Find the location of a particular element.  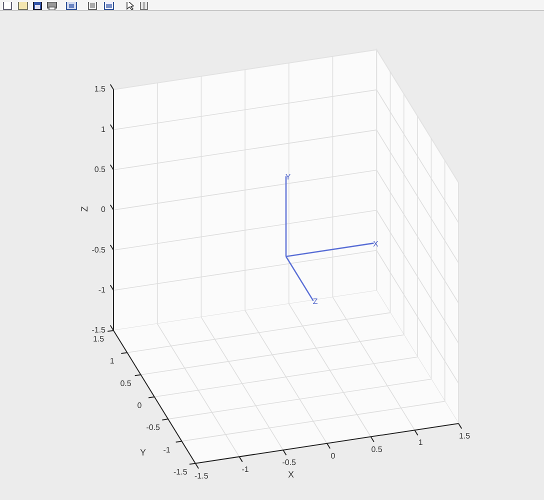

disk-icon is located at coordinates (37, 6).